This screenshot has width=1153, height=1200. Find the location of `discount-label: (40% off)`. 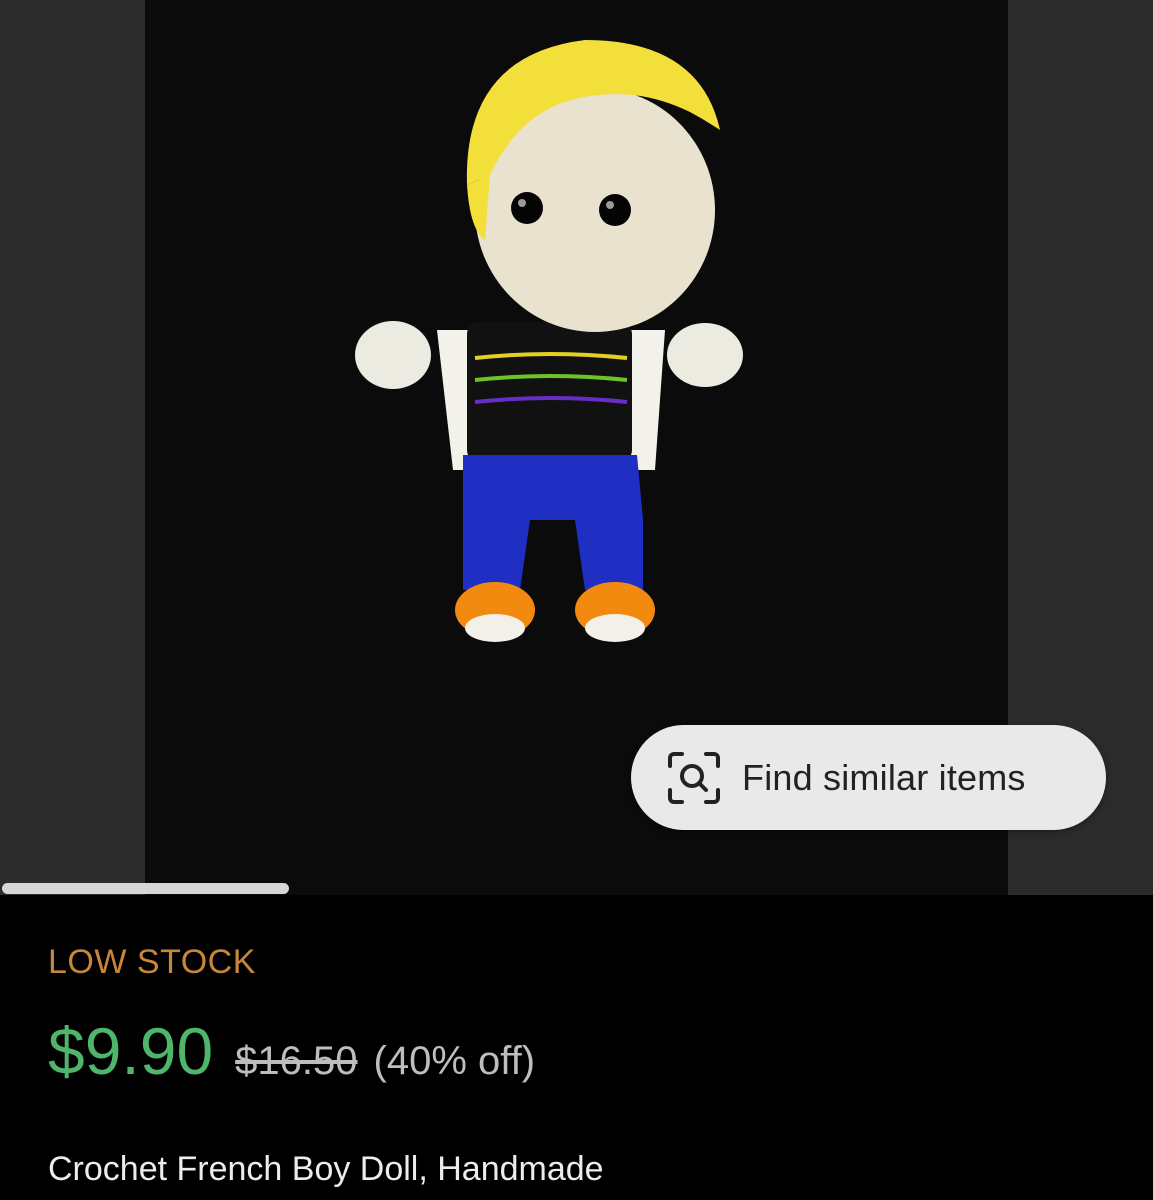

discount-label: (40% off) is located at coordinates (454, 1061).